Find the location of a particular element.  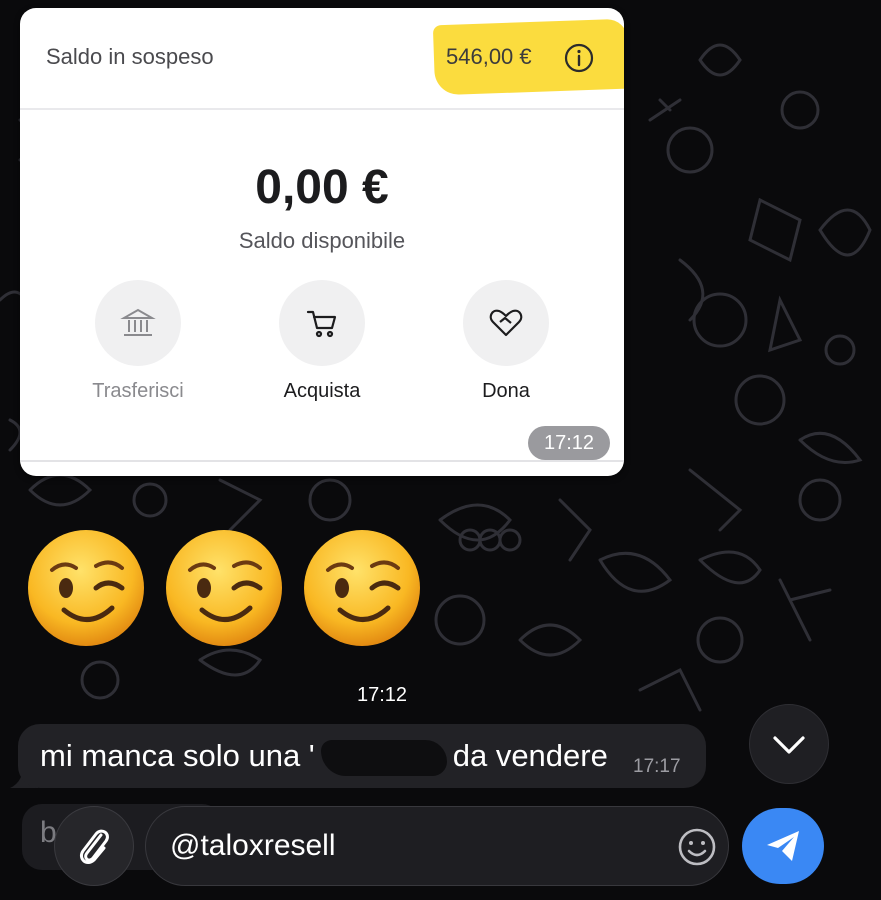

message-input-value: @taloxresell is located at coordinates (253, 846).